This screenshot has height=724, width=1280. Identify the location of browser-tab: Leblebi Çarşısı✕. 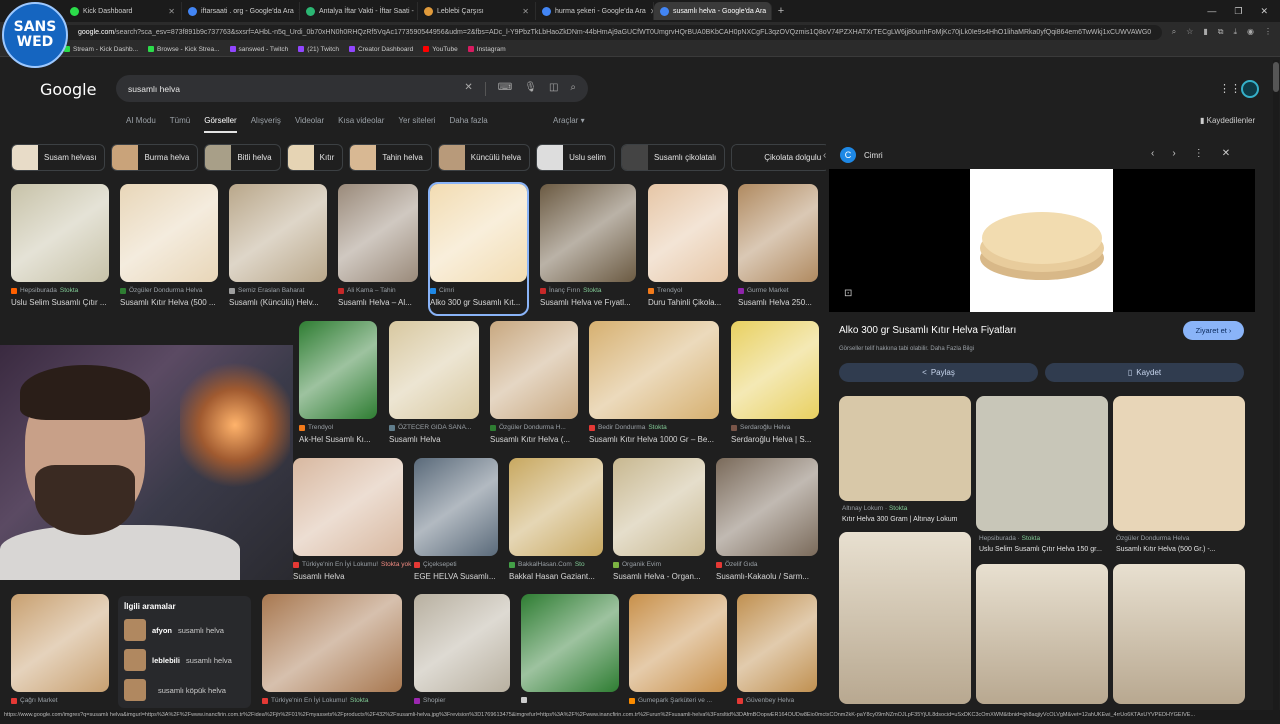
(477, 11).